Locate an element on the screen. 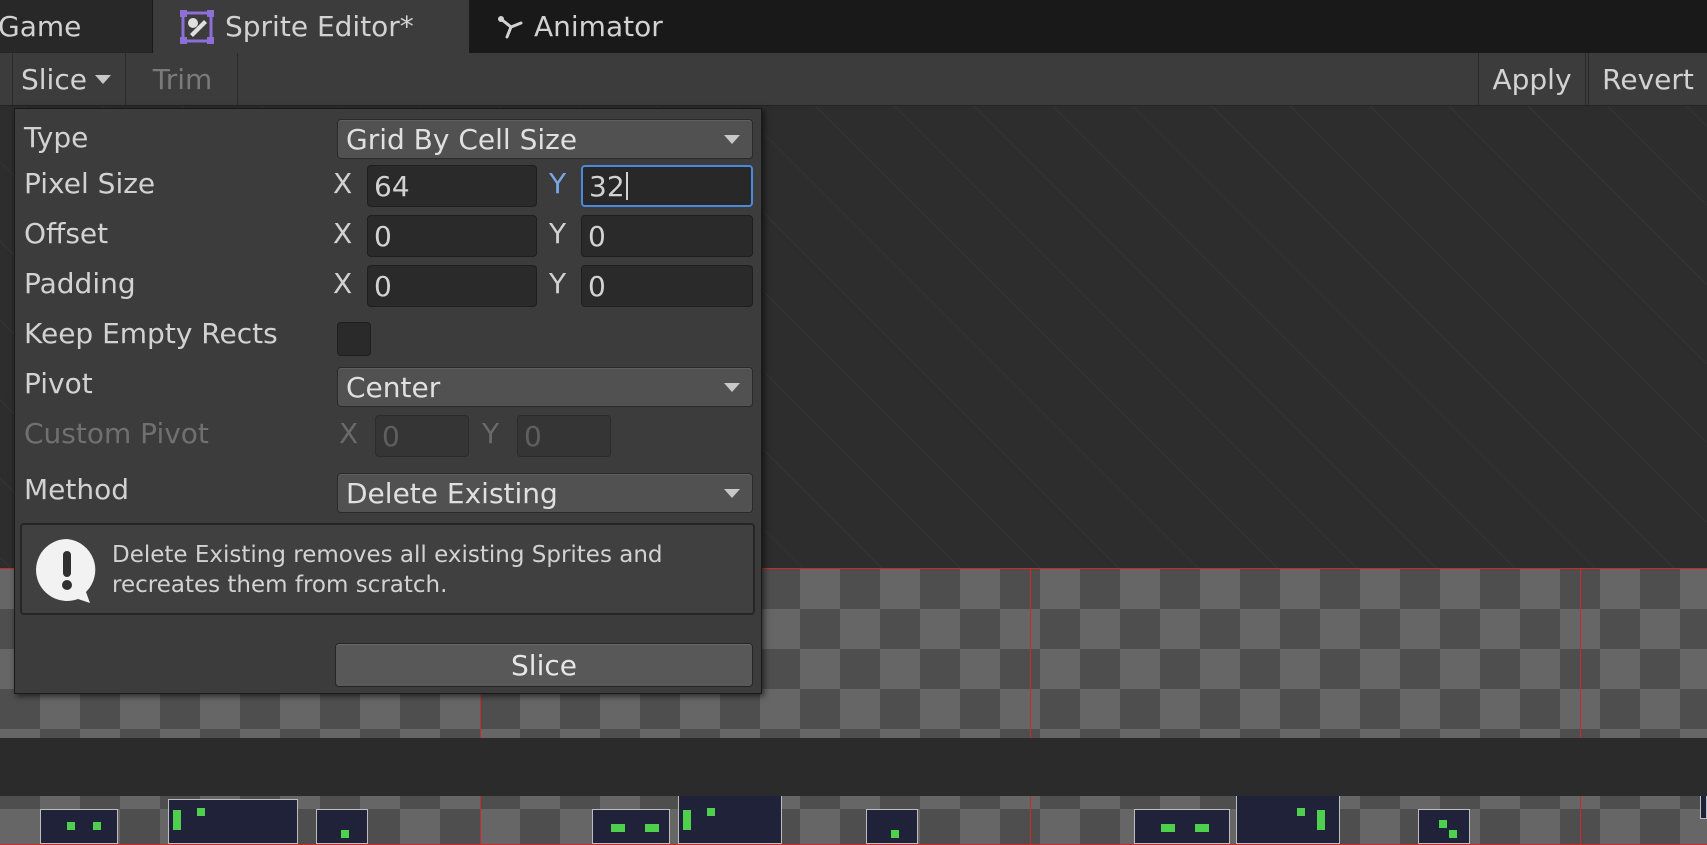 The height and width of the screenshot is (845, 1707). tab-sprite-editor-label: Sprite Editor* is located at coordinates (319, 26).